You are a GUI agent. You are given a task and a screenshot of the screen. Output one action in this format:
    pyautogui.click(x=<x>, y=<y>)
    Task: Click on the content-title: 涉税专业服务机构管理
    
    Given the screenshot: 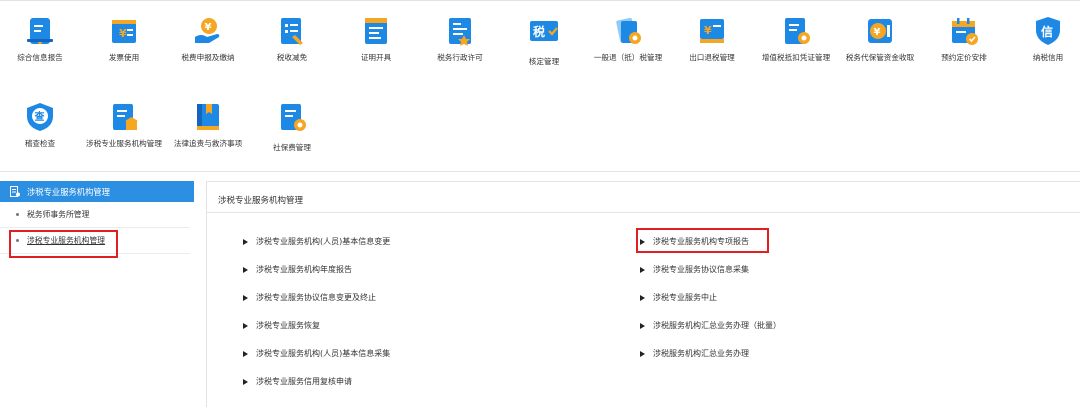 What is the action you would take?
    pyautogui.click(x=261, y=201)
    